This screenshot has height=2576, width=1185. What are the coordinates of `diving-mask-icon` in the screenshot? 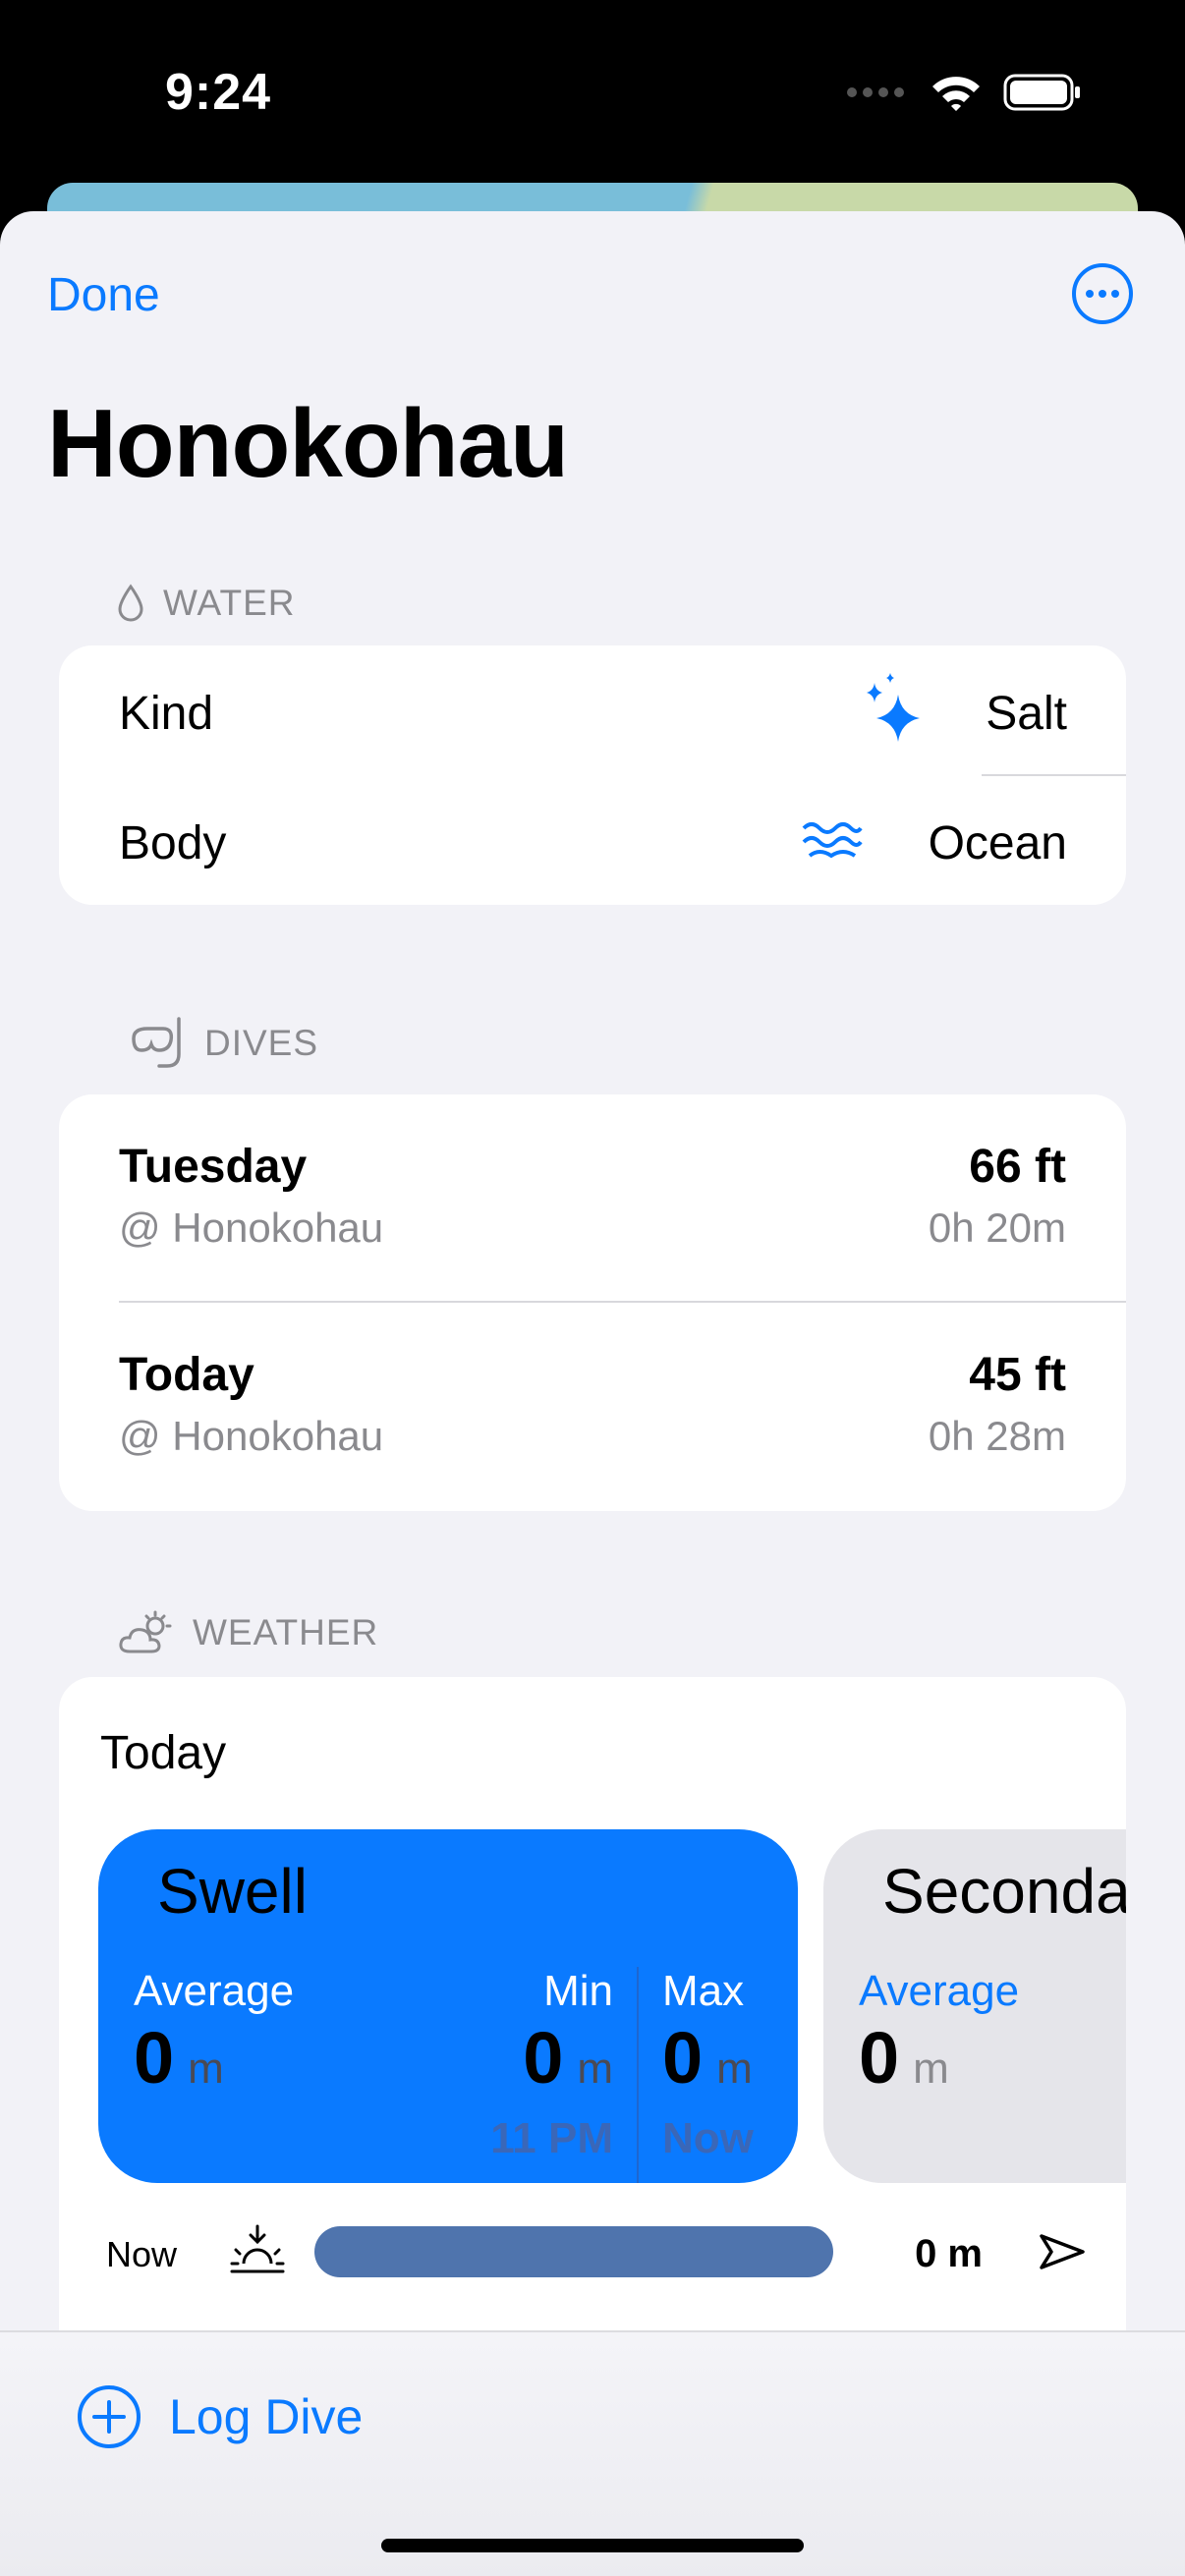 It's located at (156, 1042).